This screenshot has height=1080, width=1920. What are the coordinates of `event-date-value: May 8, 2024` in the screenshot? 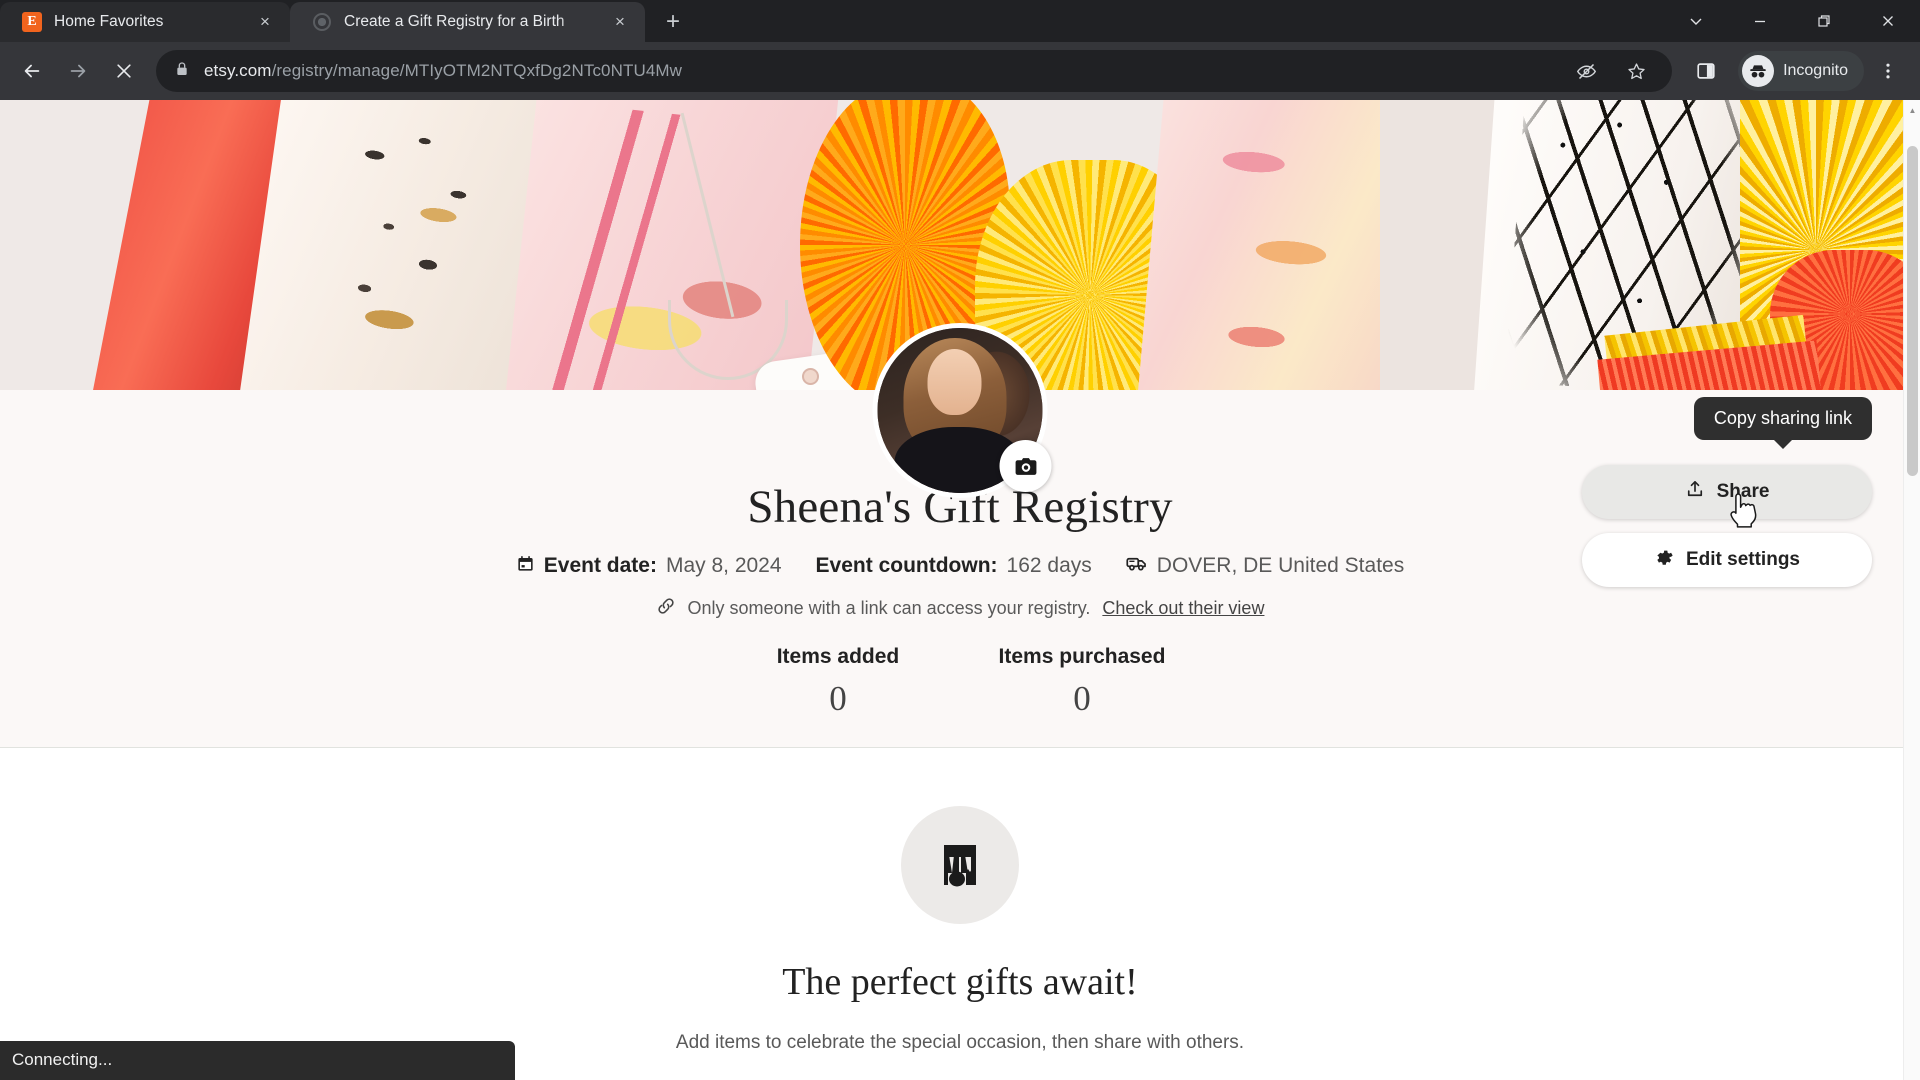 It's located at (723, 565).